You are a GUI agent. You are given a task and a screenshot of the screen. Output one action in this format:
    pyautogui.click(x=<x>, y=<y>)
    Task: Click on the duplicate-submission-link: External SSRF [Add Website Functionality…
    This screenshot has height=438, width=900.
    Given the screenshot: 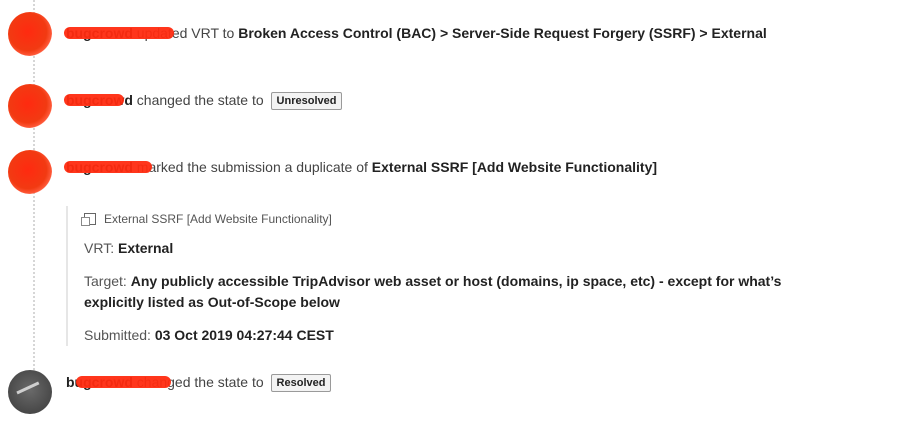 What is the action you would take?
    pyautogui.click(x=462, y=219)
    